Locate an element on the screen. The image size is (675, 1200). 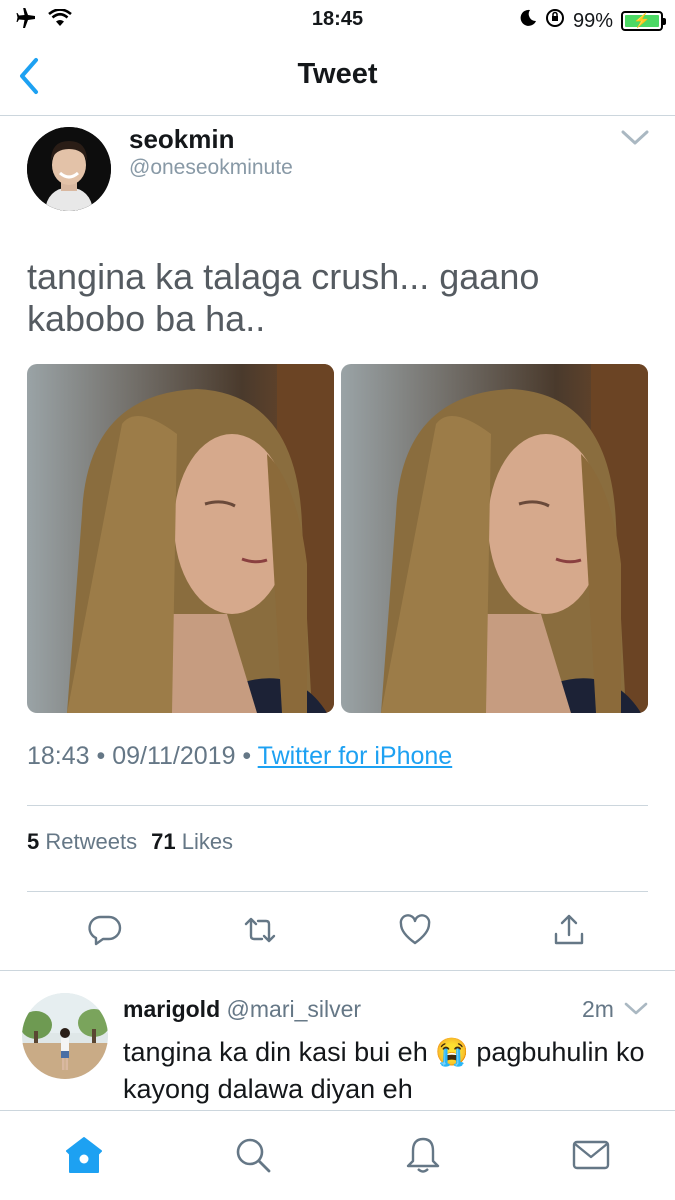
reply-author-name: marigold is located at coordinates (172, 1009).